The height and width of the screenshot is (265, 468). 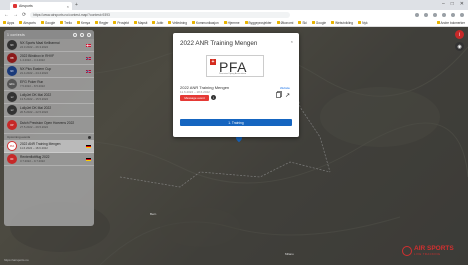 What do you see at coordinates (236, 122) in the screenshot?
I see `training-task-button: 1. Training` at bounding box center [236, 122].